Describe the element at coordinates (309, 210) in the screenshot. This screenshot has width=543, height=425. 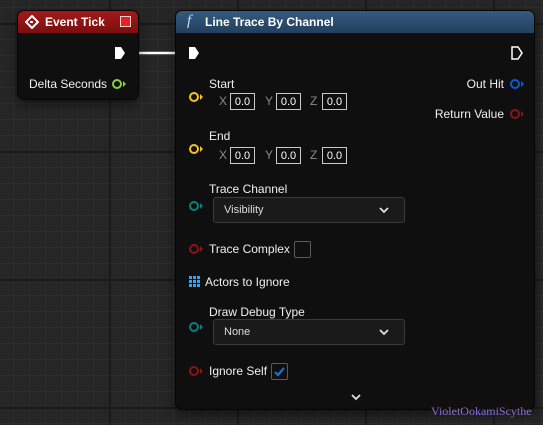
I see `trace-channel-dropdown: Visibility` at that location.